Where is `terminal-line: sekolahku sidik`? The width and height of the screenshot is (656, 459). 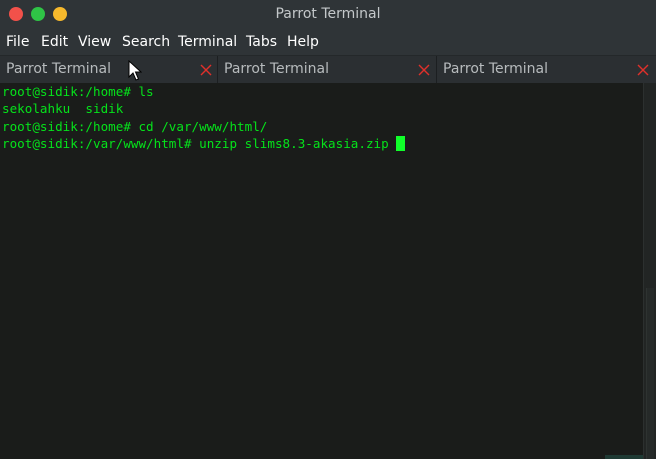 terminal-line: sekolahku sidik is located at coordinates (63, 109).